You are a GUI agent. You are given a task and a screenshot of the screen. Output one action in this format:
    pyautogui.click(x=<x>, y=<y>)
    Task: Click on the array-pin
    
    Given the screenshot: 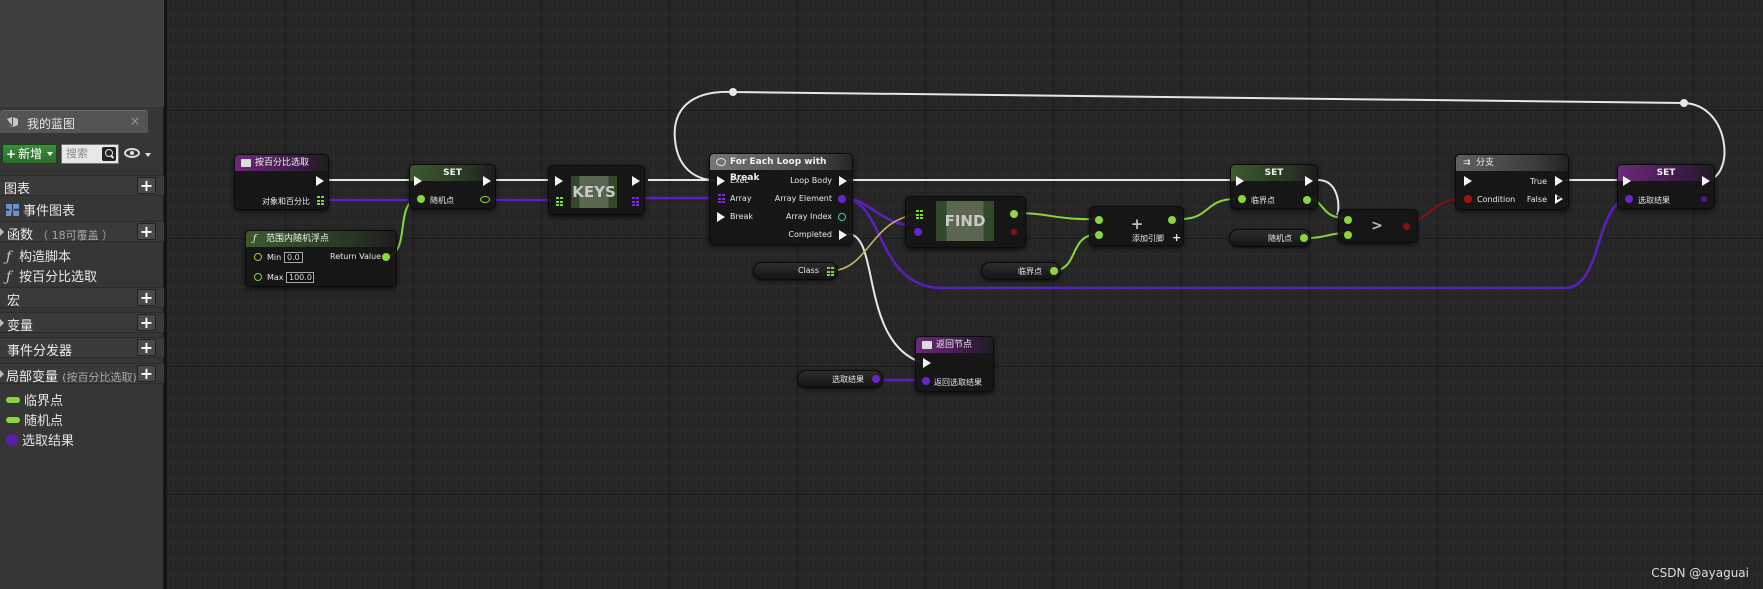 What is the action you would take?
    pyautogui.click(x=320, y=200)
    